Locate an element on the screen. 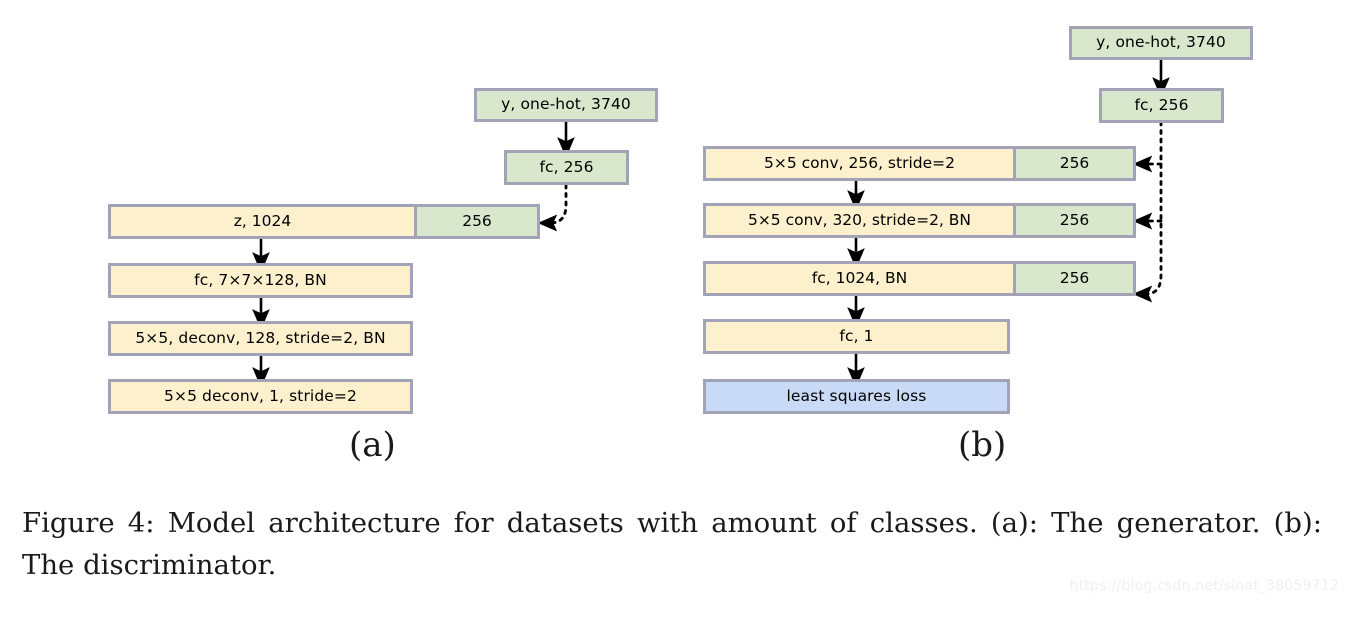 Image resolution: width=1345 pixels, height=618 pixels. node-a-deconv1-text: 5×5, deconv, 128, stride=2, BN is located at coordinates (260, 337).